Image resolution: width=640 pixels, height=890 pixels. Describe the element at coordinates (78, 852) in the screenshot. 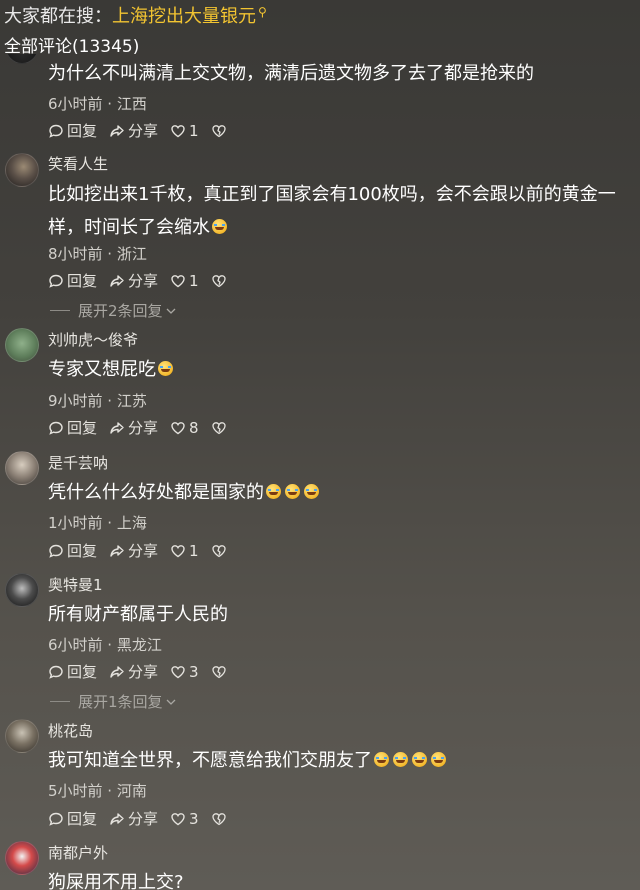

I see `comment-username: 南都户外` at that location.